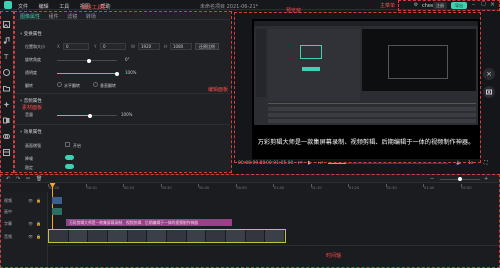  What do you see at coordinates (8, 5) in the screenshot?
I see `app-logo` at bounding box center [8, 5].